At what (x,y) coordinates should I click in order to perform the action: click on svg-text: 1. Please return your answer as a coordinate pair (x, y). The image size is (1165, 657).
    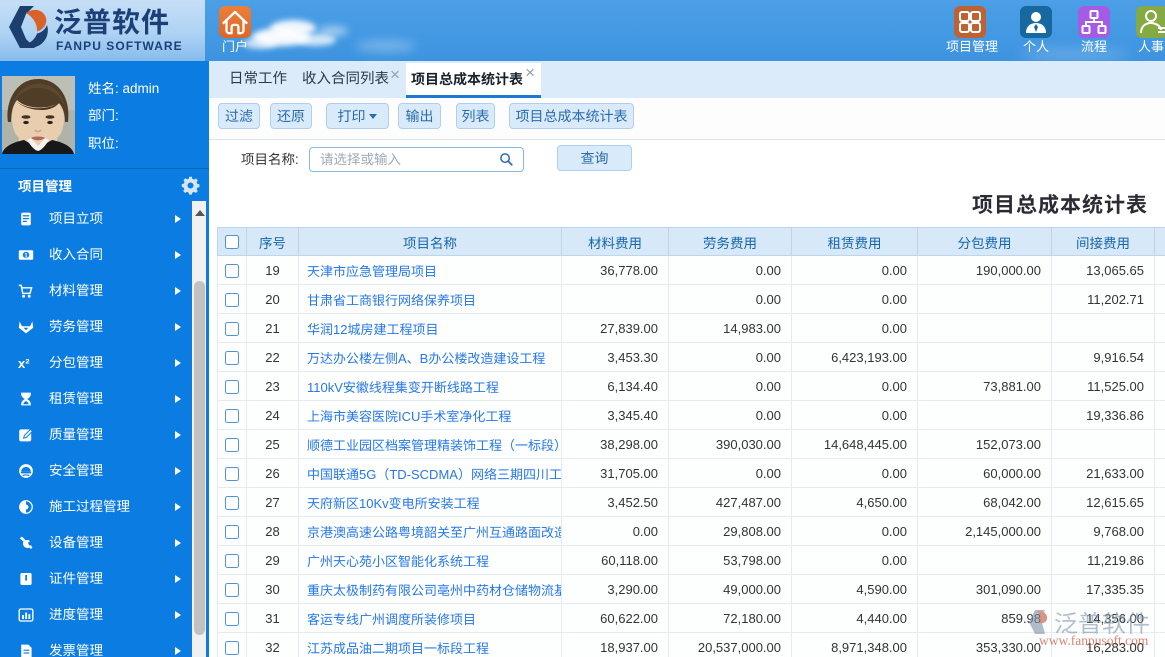
    Looking at the image, I should click on (26, 255).